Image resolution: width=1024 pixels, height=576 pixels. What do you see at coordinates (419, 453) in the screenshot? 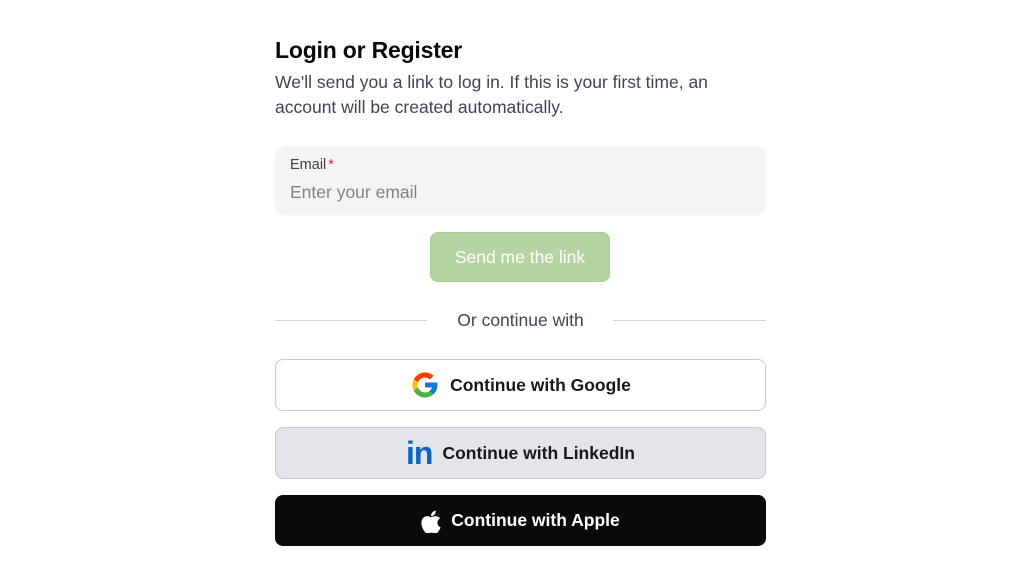
I see `linkedin-in-icon: in` at bounding box center [419, 453].